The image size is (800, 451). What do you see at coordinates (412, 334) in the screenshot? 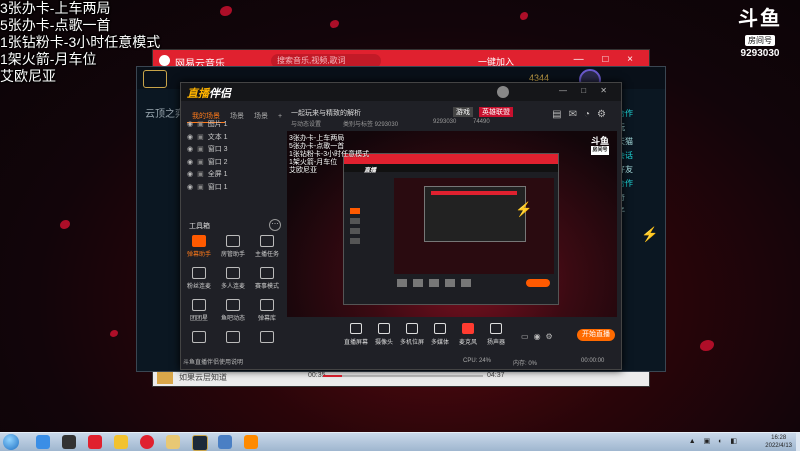
I see `multi-screen-button: 多机位屏` at bounding box center [412, 334].